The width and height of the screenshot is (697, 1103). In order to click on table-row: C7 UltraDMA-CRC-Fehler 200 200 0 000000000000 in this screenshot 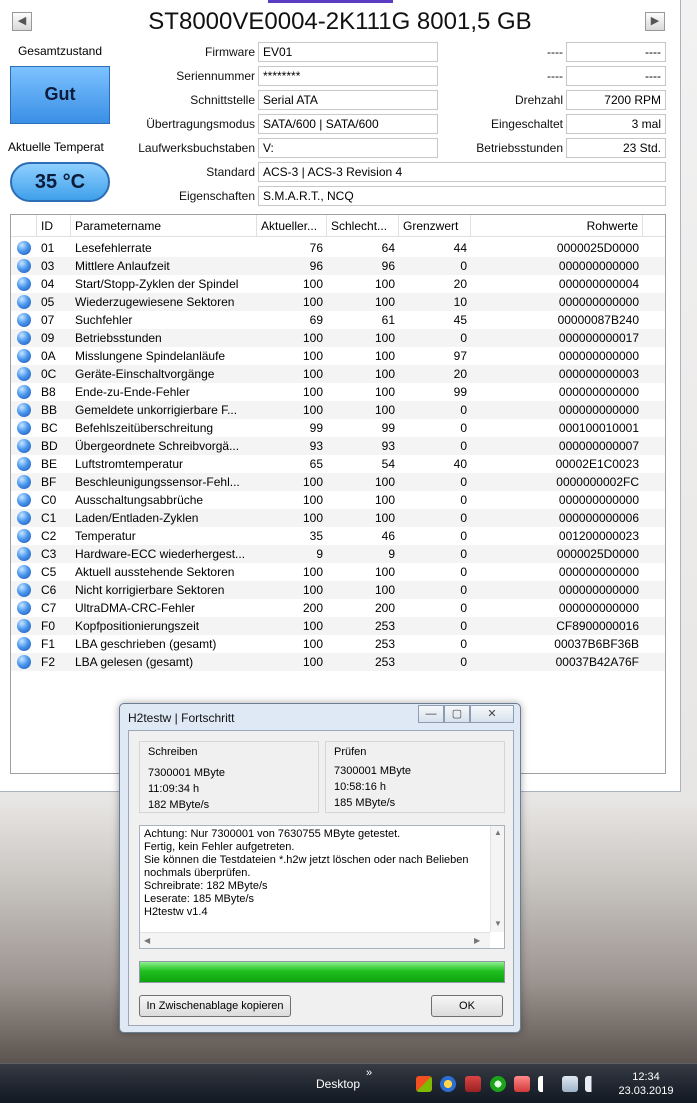, I will do `click(338, 608)`.